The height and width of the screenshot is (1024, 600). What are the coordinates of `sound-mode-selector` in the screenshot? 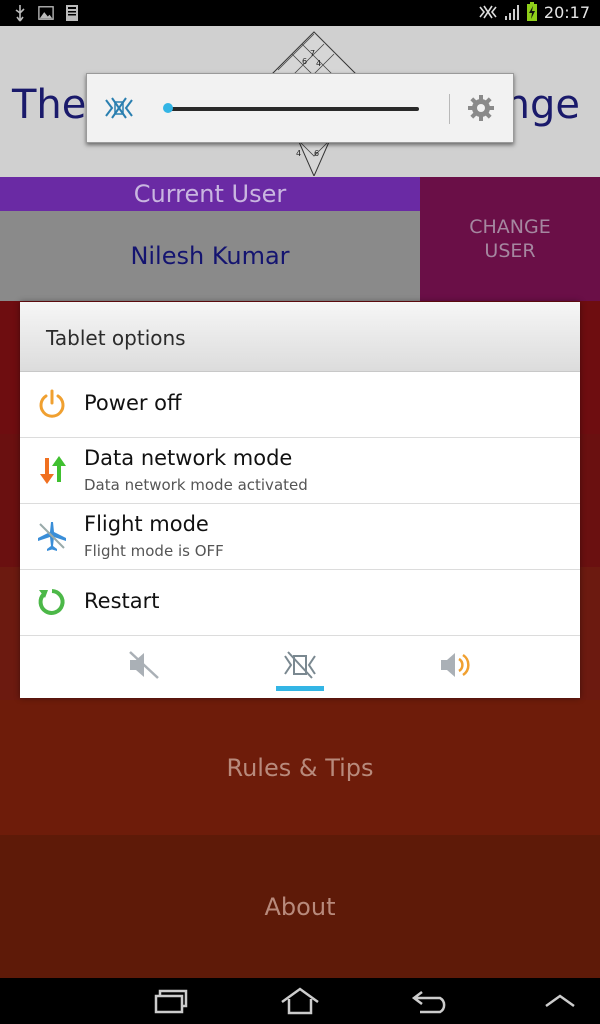 It's located at (300, 666).